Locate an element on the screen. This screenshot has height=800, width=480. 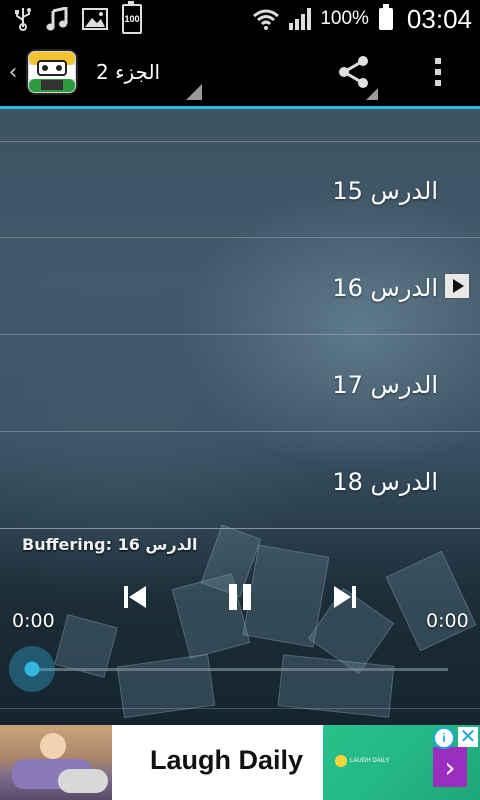
previous-button is located at coordinates (135, 597).